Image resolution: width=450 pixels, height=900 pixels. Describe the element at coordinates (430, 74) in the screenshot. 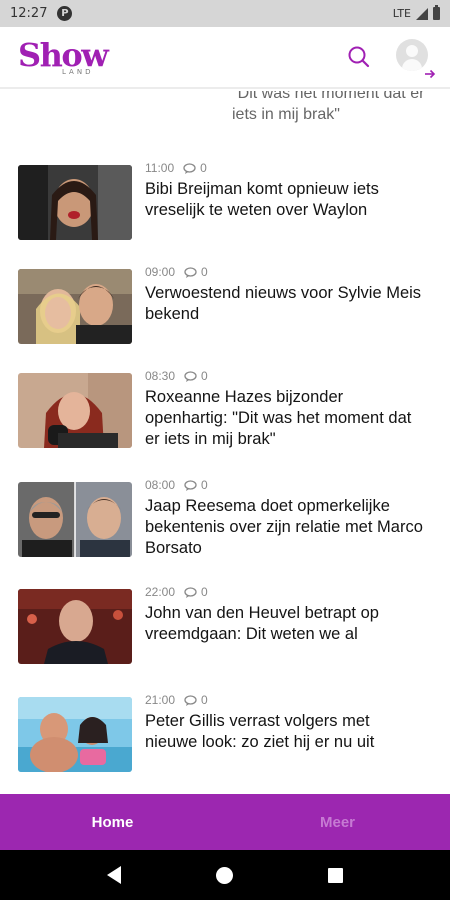

I see `login-arrow-icon` at that location.